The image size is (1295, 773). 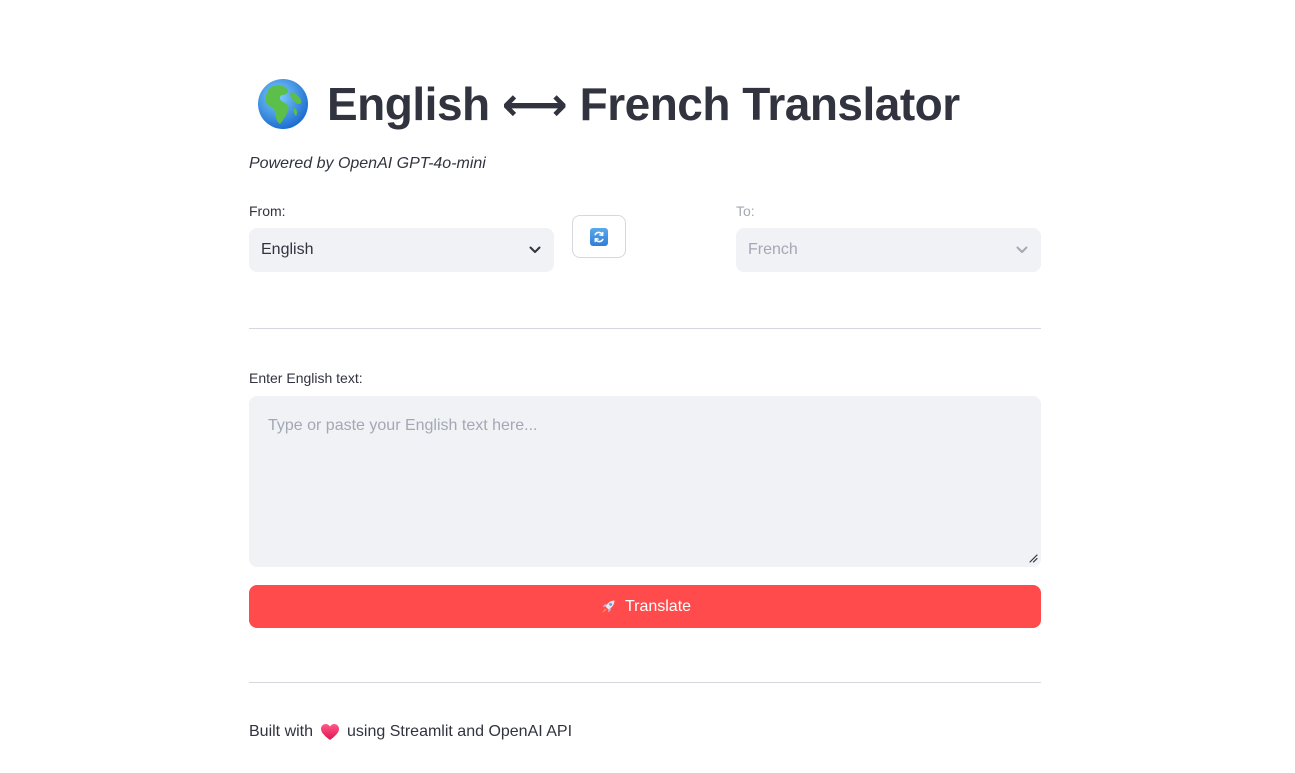 What do you see at coordinates (658, 606) in the screenshot?
I see `translate-button-label: Translate` at bounding box center [658, 606].